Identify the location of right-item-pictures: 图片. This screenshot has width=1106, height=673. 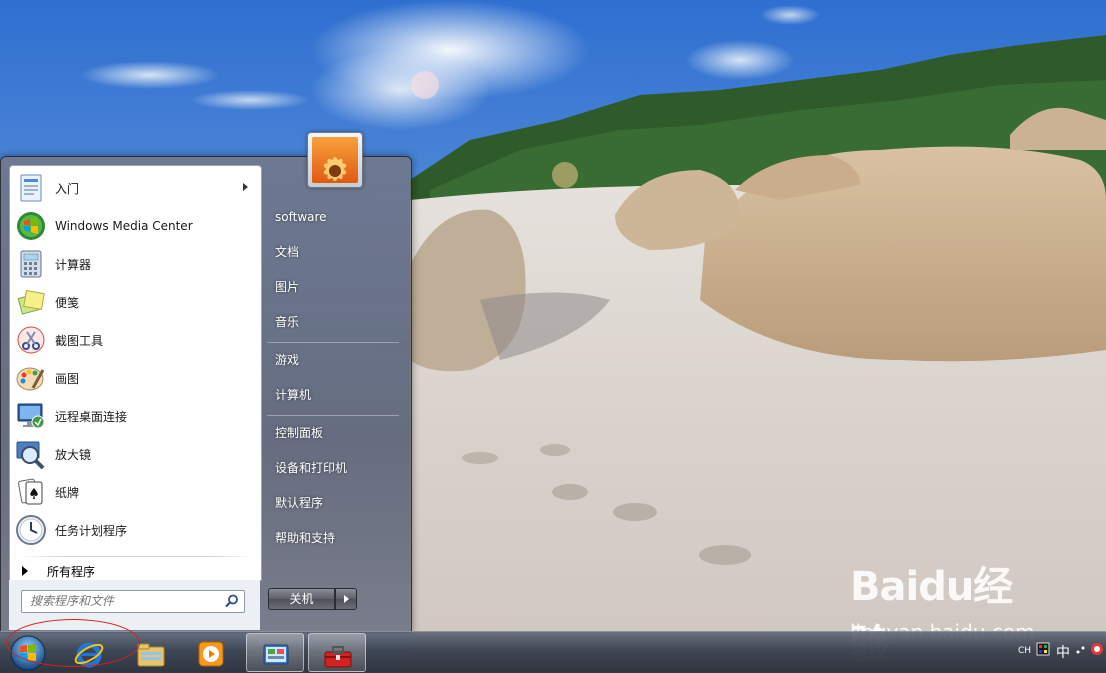
(338, 287).